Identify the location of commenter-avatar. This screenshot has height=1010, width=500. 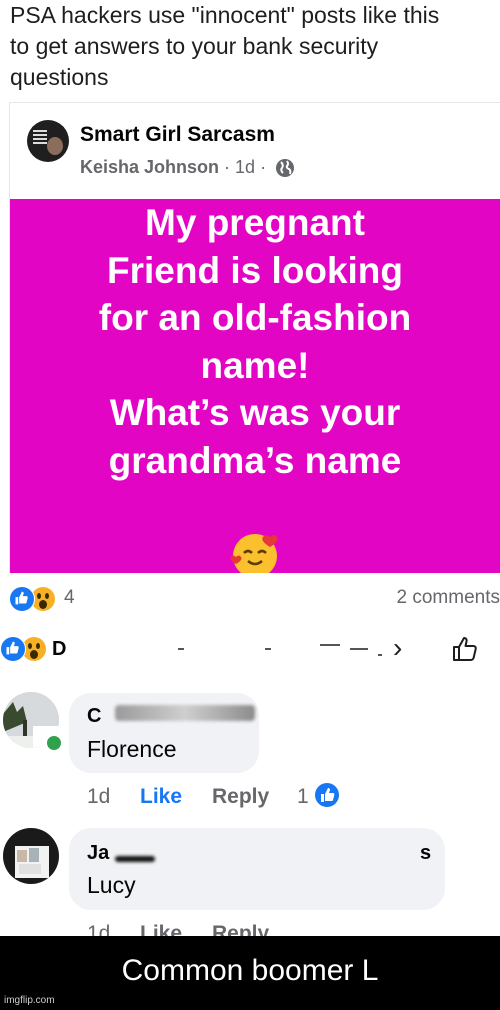
(31, 856).